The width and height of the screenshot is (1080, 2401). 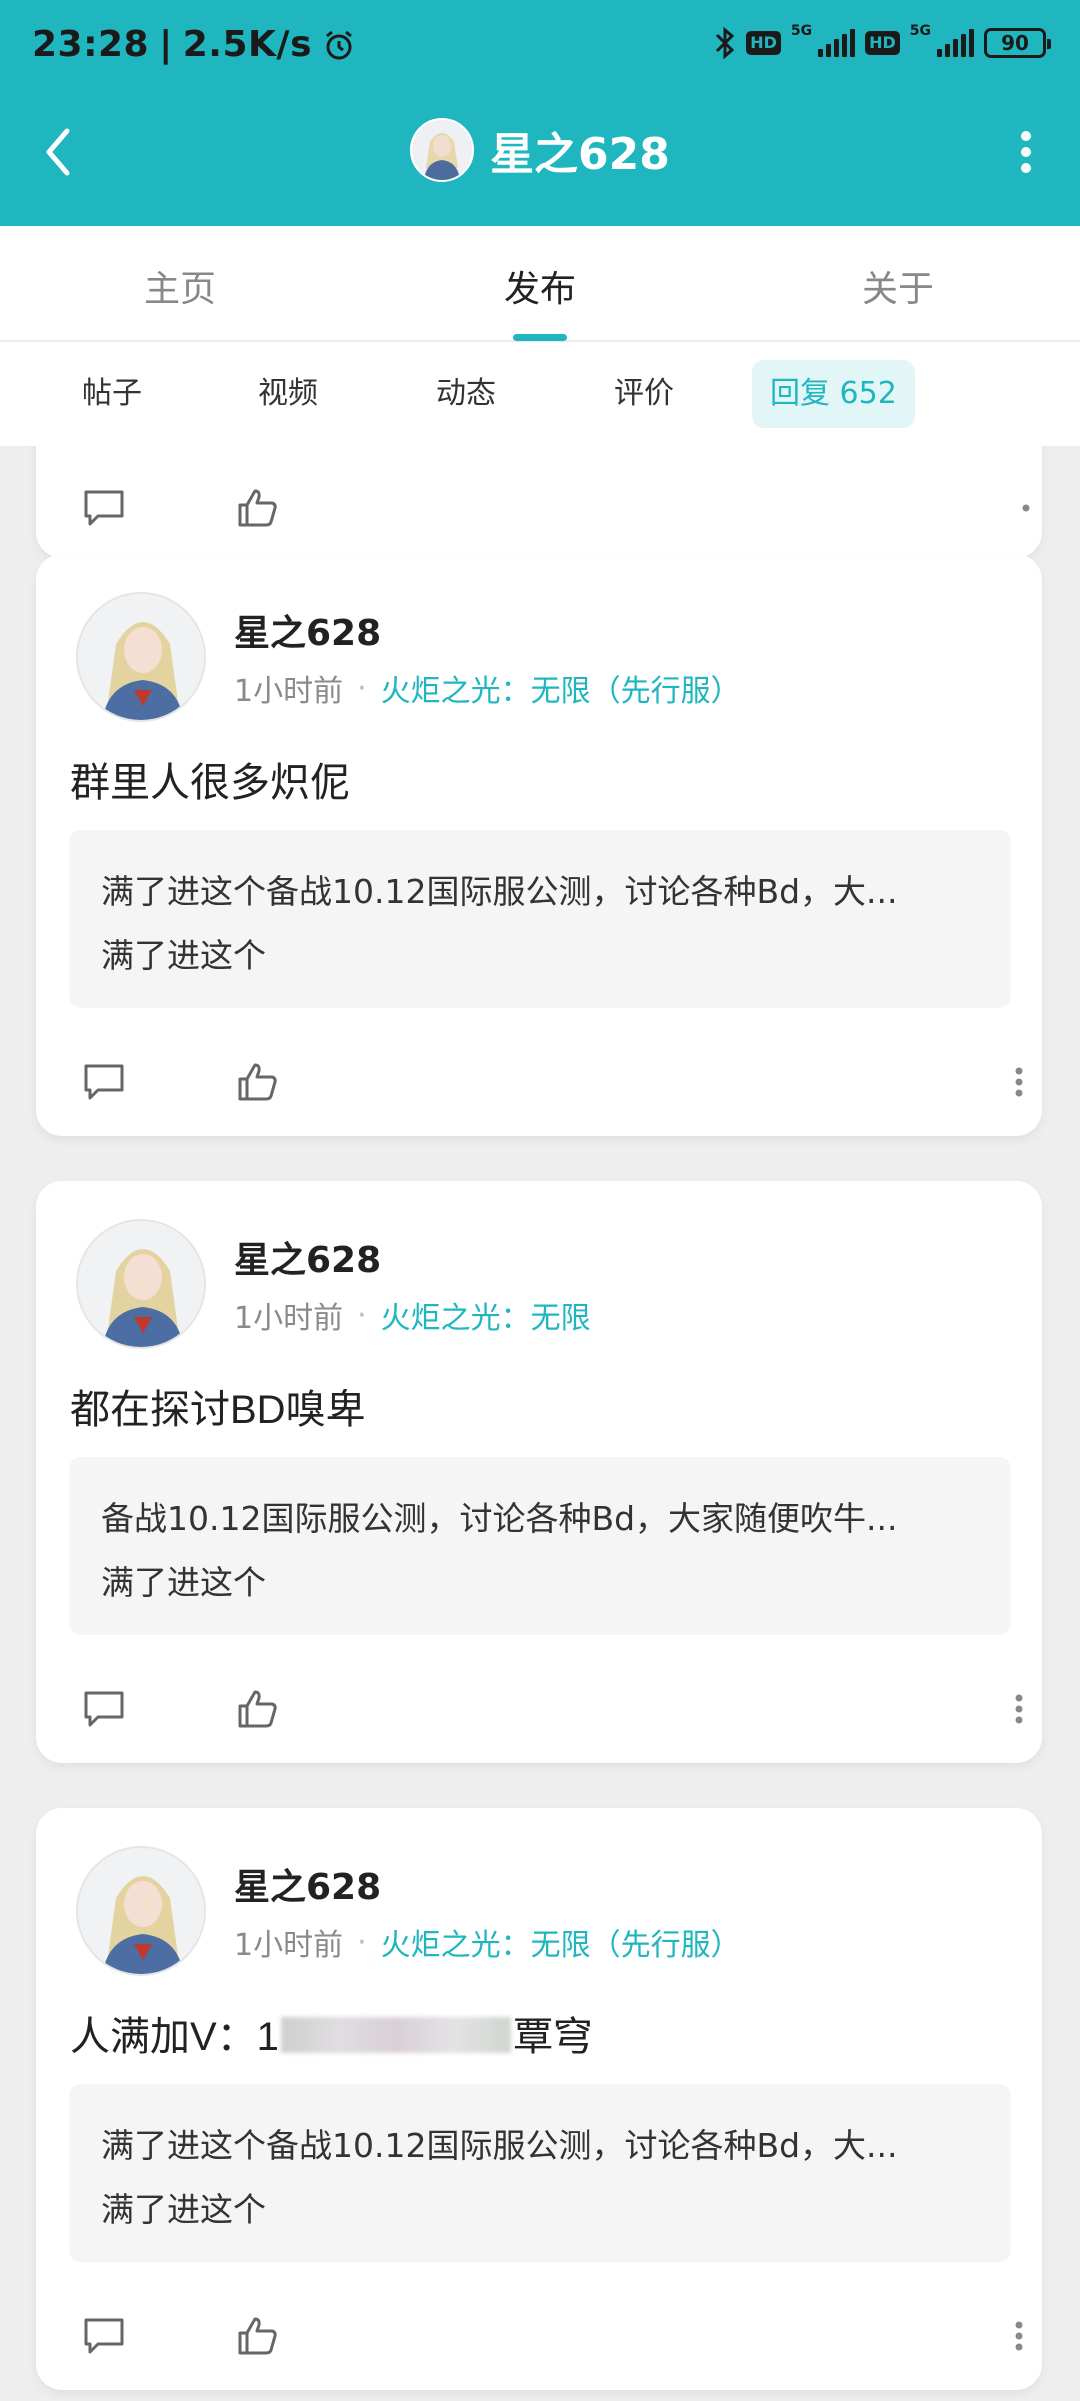 I want to click on page-title: 星之628, so click(x=580, y=154).